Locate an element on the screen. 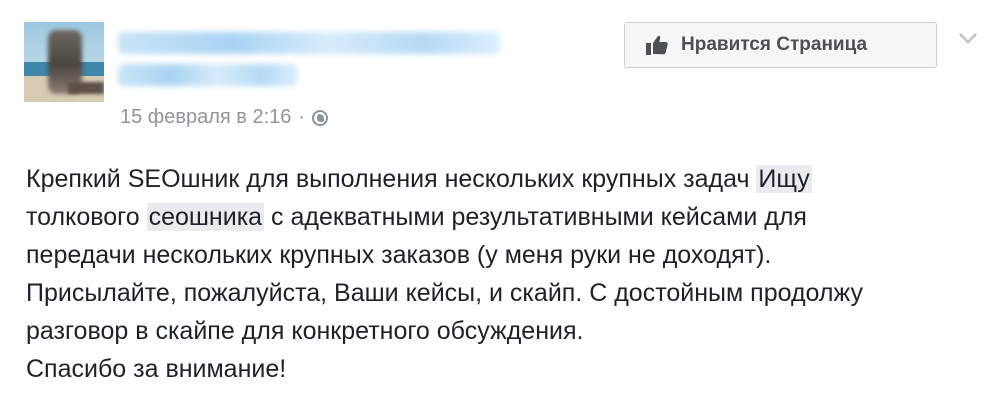 The height and width of the screenshot is (401, 1000). page-name-link-blurred is located at coordinates (310, 60).